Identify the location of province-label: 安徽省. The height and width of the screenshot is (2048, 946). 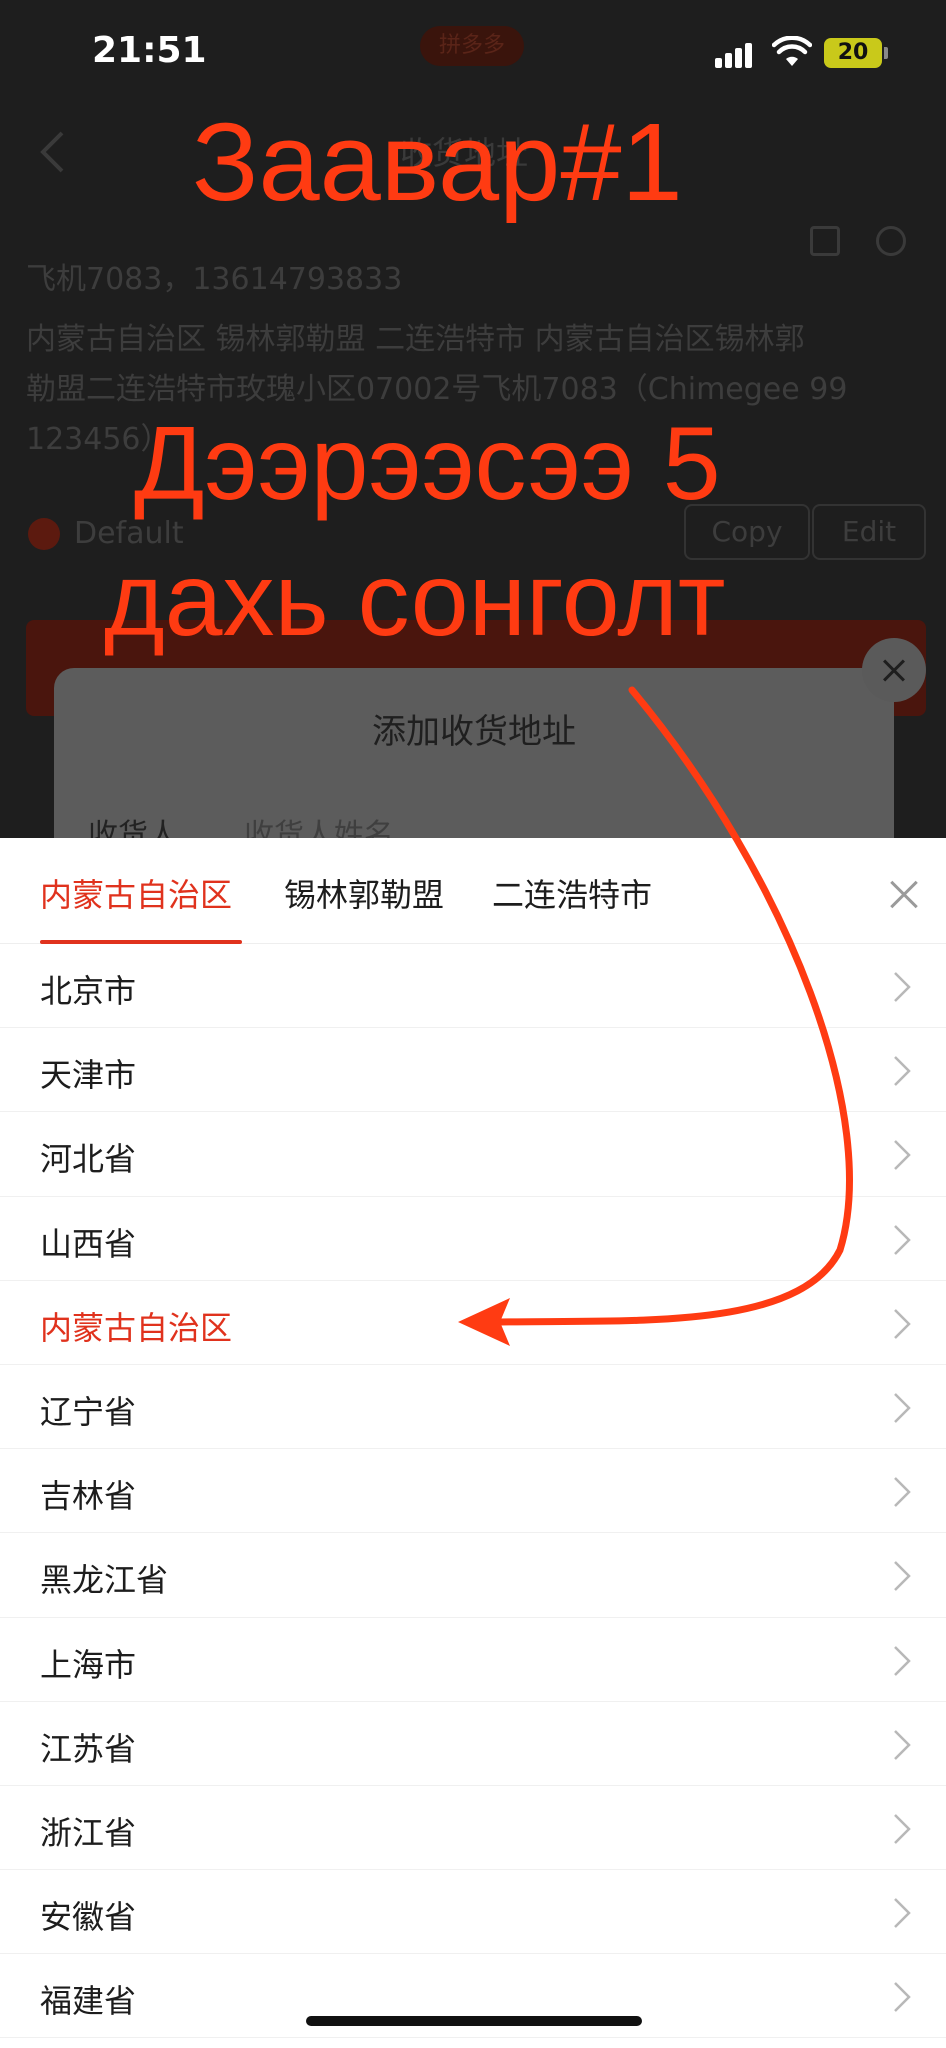
(88, 1917).